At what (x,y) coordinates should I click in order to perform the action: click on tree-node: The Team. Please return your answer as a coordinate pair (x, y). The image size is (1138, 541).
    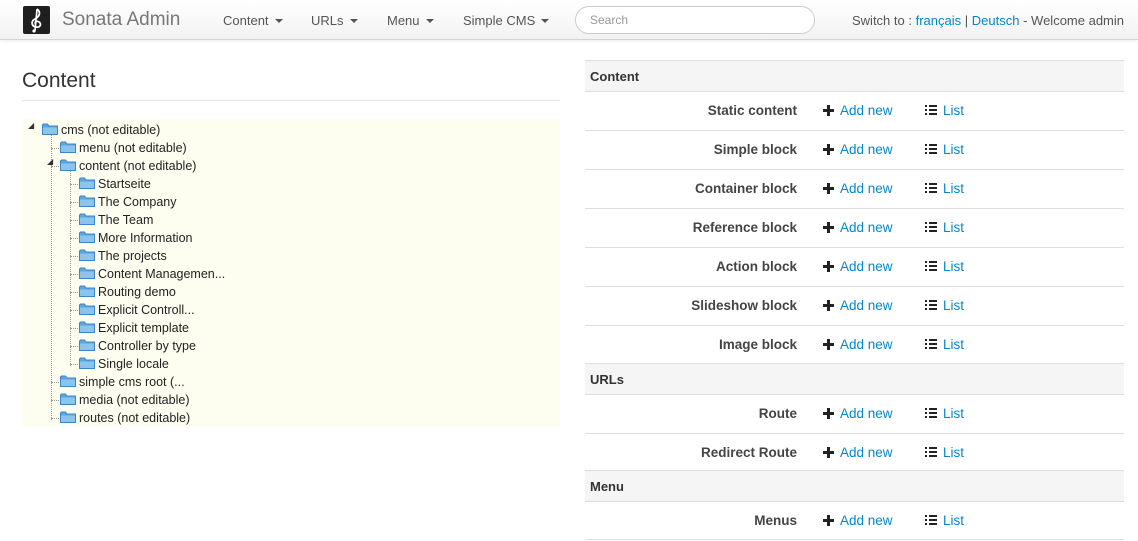
    Looking at the image, I should click on (116, 220).